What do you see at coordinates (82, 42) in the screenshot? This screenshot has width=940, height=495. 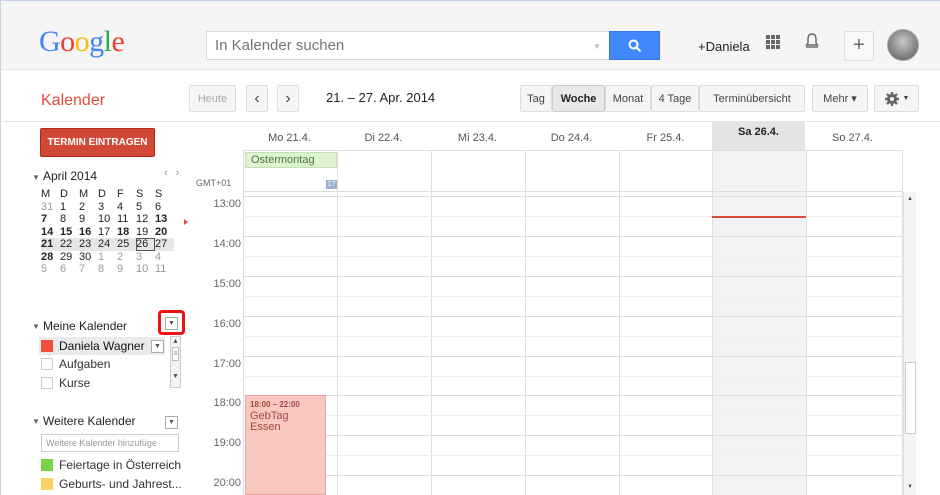 I see `google-logo: Google` at bounding box center [82, 42].